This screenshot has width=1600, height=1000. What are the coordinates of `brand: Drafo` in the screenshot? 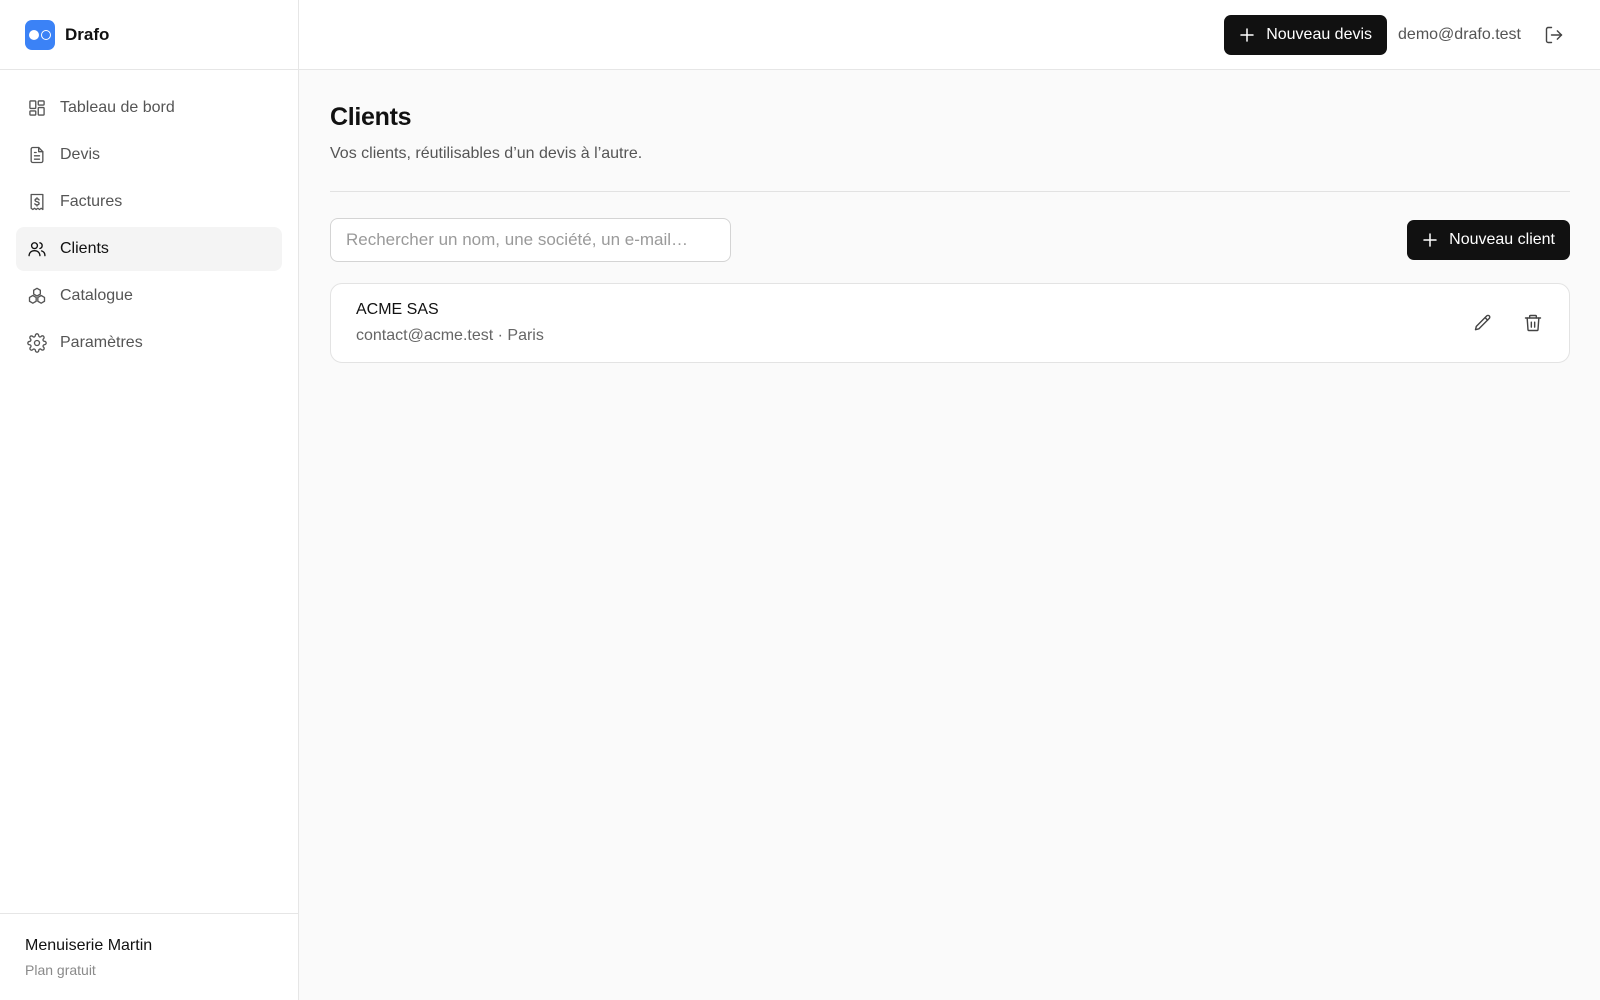 It's located at (149, 35).